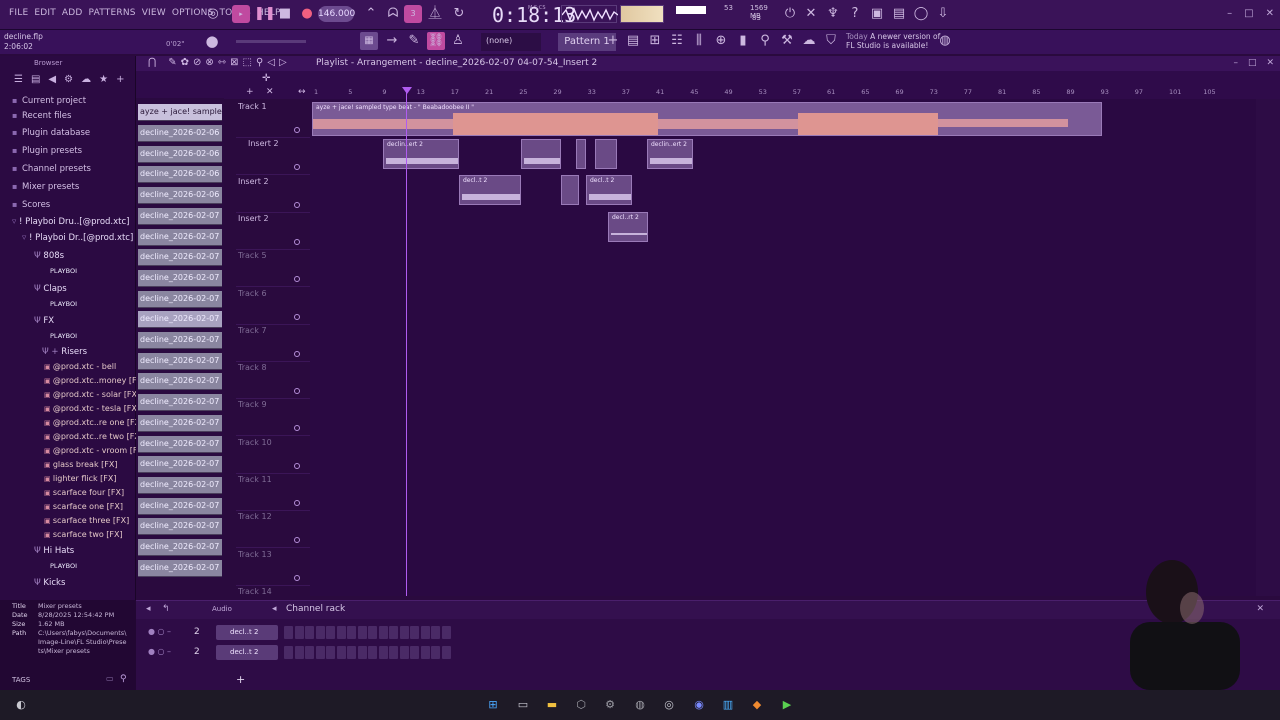 Image resolution: width=1280 pixels, height=720 pixels. I want to click on pencil-icon: ✎, so click(414, 41).